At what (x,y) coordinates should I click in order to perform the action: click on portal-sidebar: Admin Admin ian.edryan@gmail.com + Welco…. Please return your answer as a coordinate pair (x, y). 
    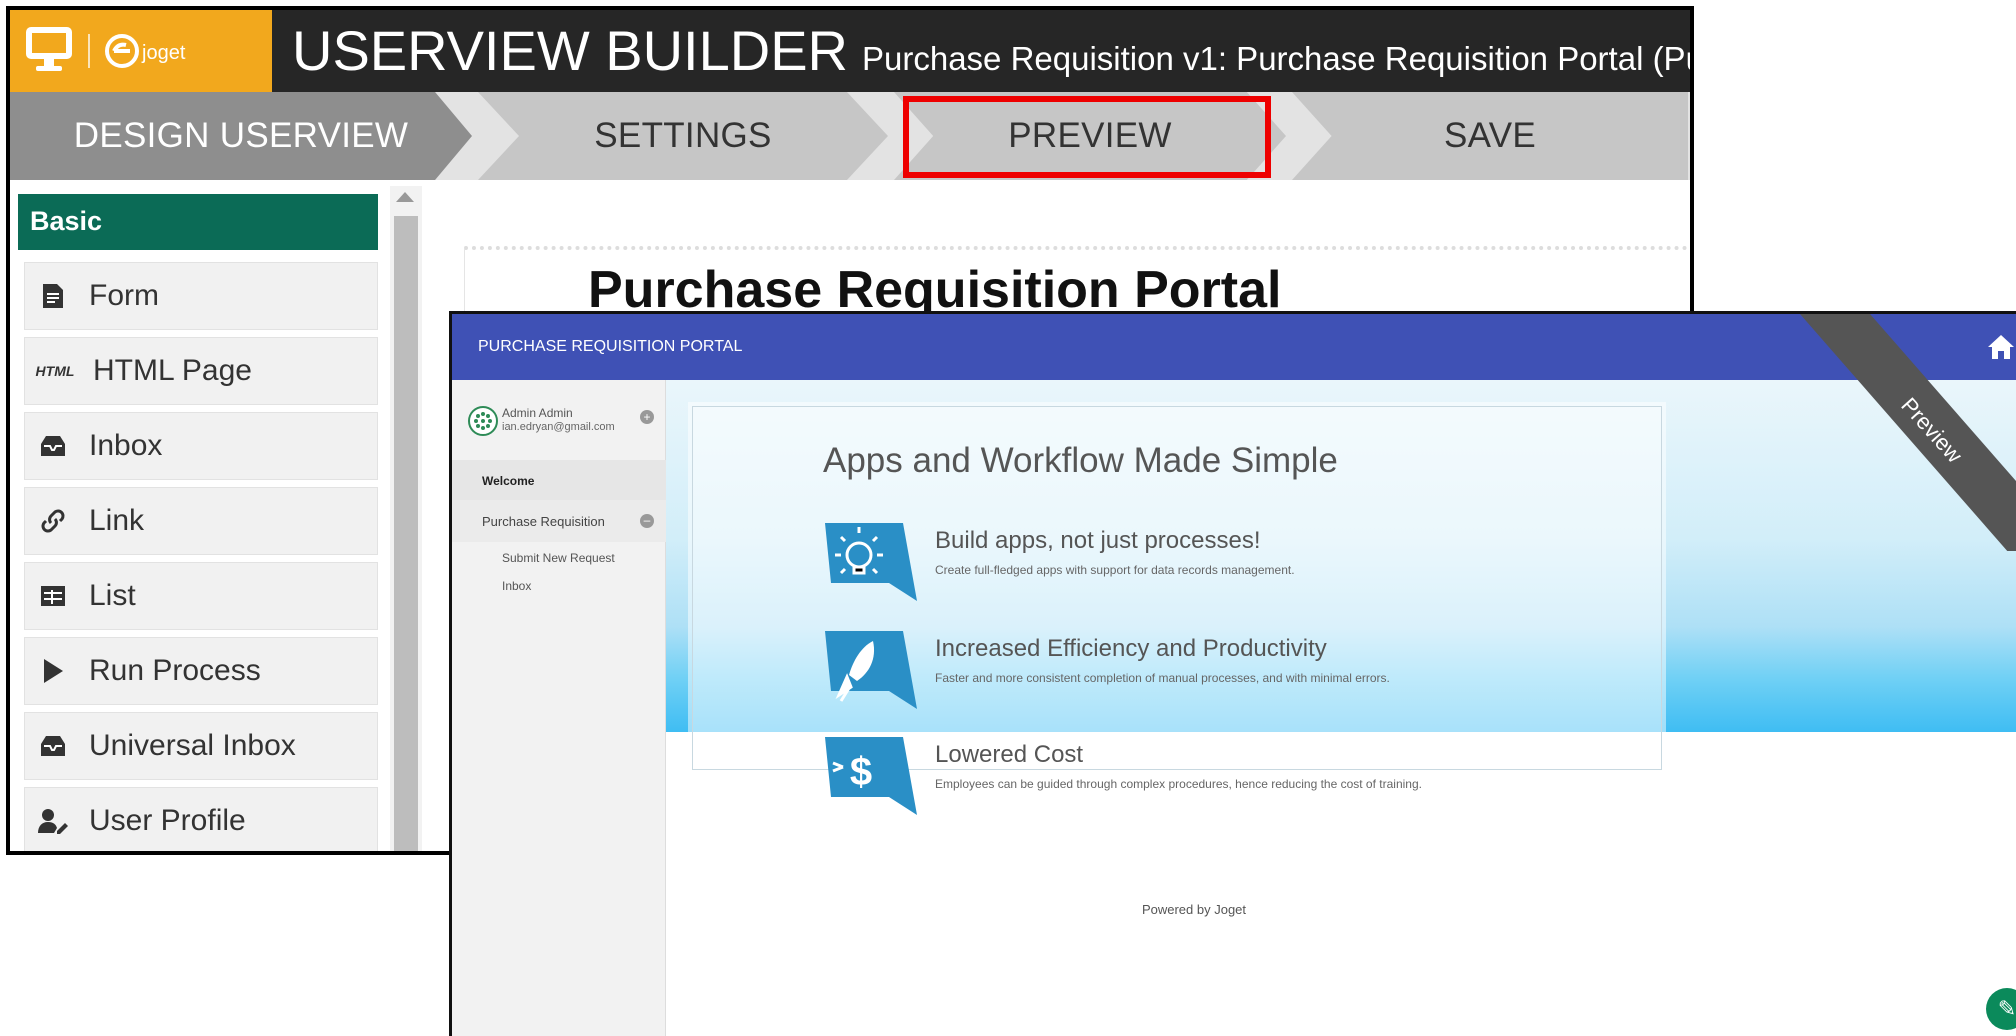
    Looking at the image, I should click on (559, 708).